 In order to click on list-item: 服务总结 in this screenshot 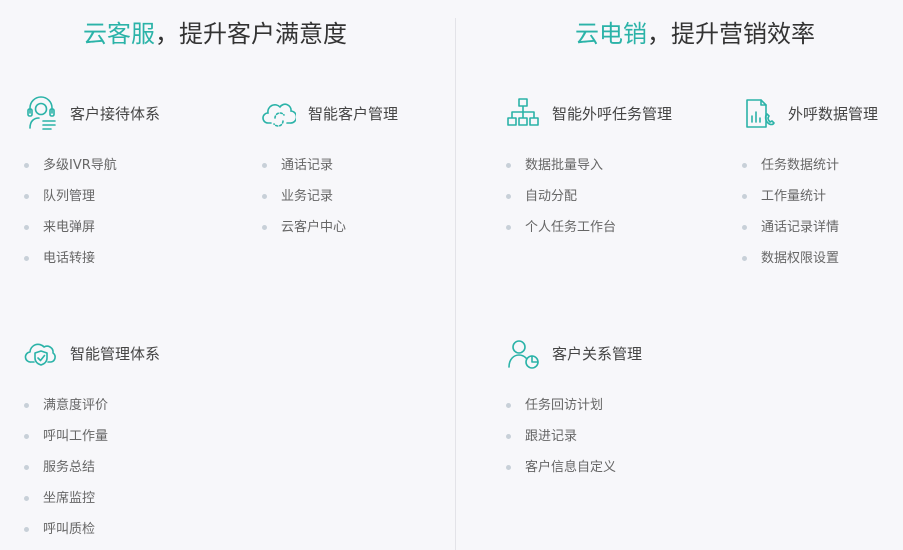, I will do `click(66, 467)`.